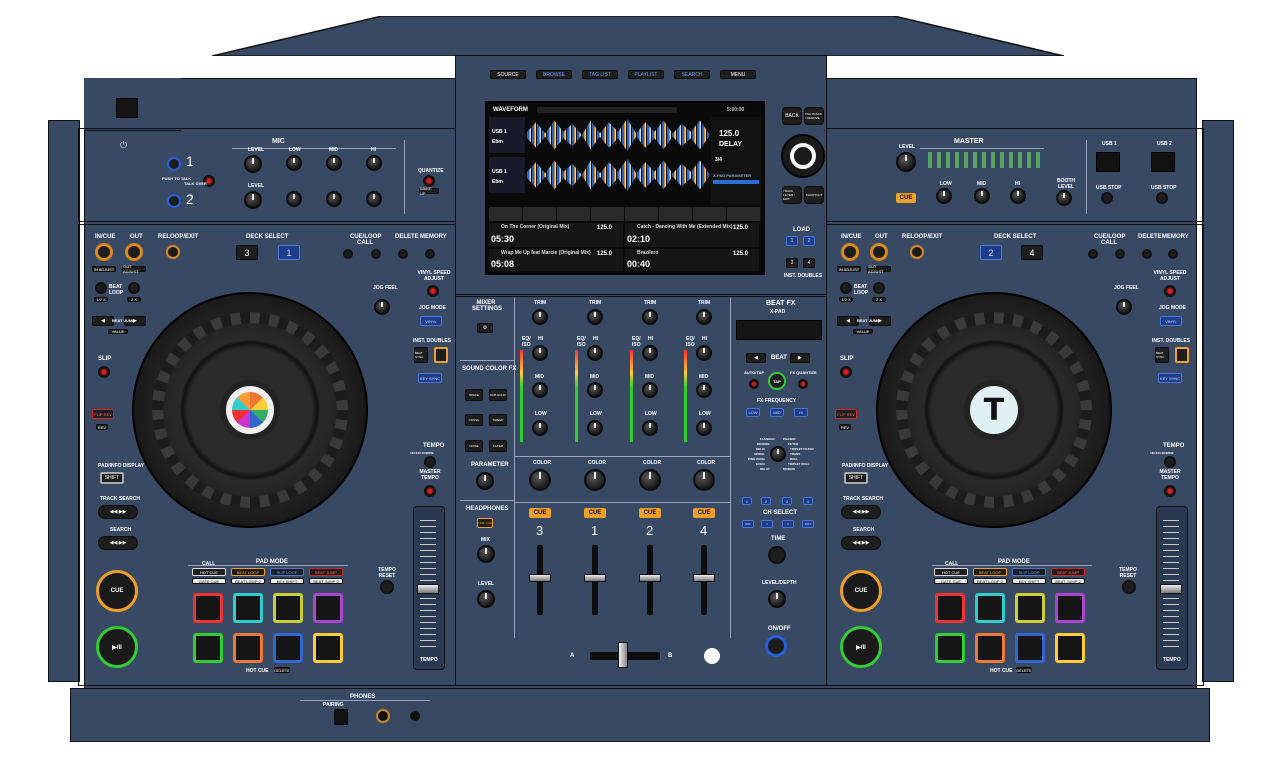 This screenshot has height=757, width=1280. I want to click on fx-quantize-button, so click(803, 384).